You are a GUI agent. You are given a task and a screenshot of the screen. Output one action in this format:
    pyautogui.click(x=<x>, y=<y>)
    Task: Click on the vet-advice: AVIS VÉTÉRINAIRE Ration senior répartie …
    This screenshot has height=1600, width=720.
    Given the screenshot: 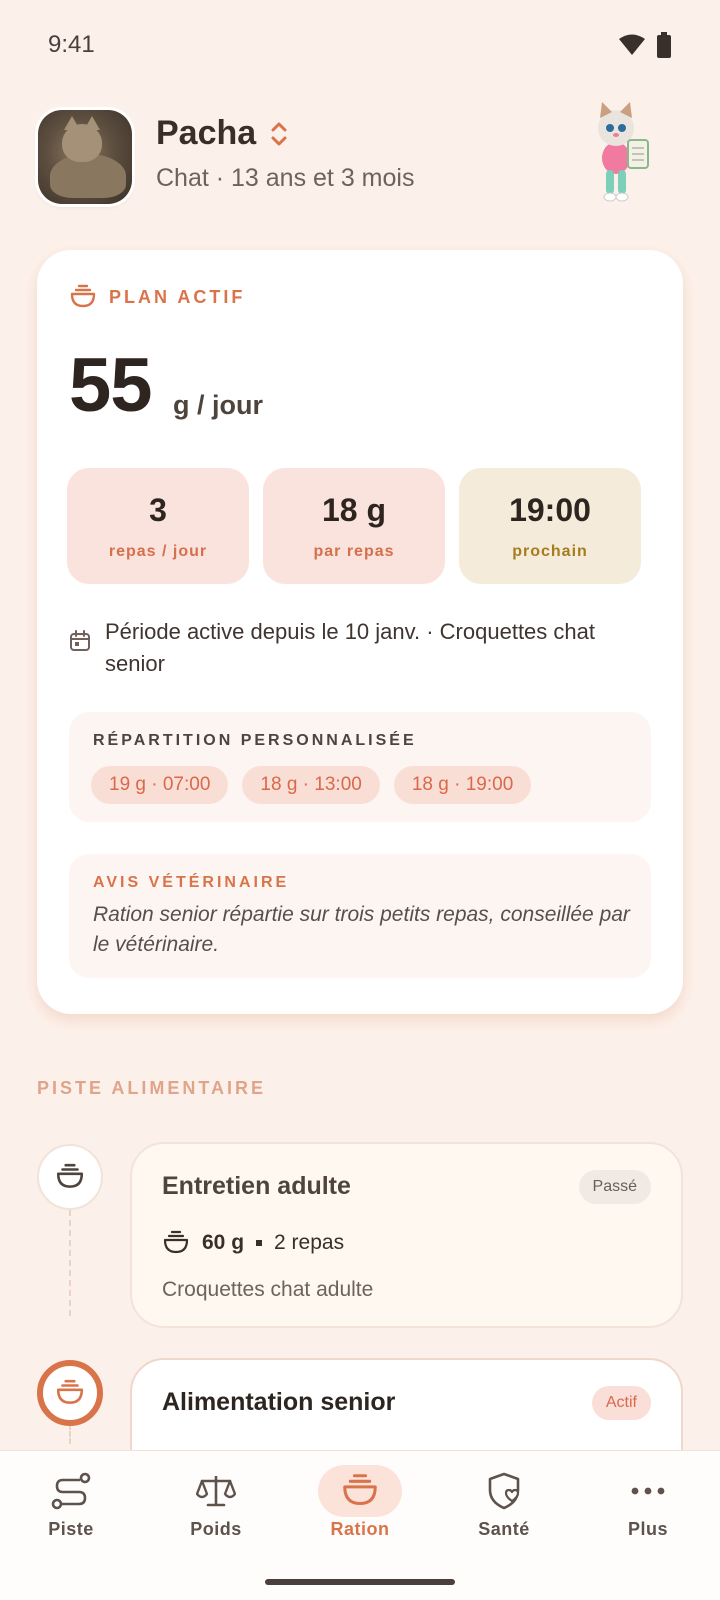 What is the action you would take?
    pyautogui.click(x=360, y=916)
    